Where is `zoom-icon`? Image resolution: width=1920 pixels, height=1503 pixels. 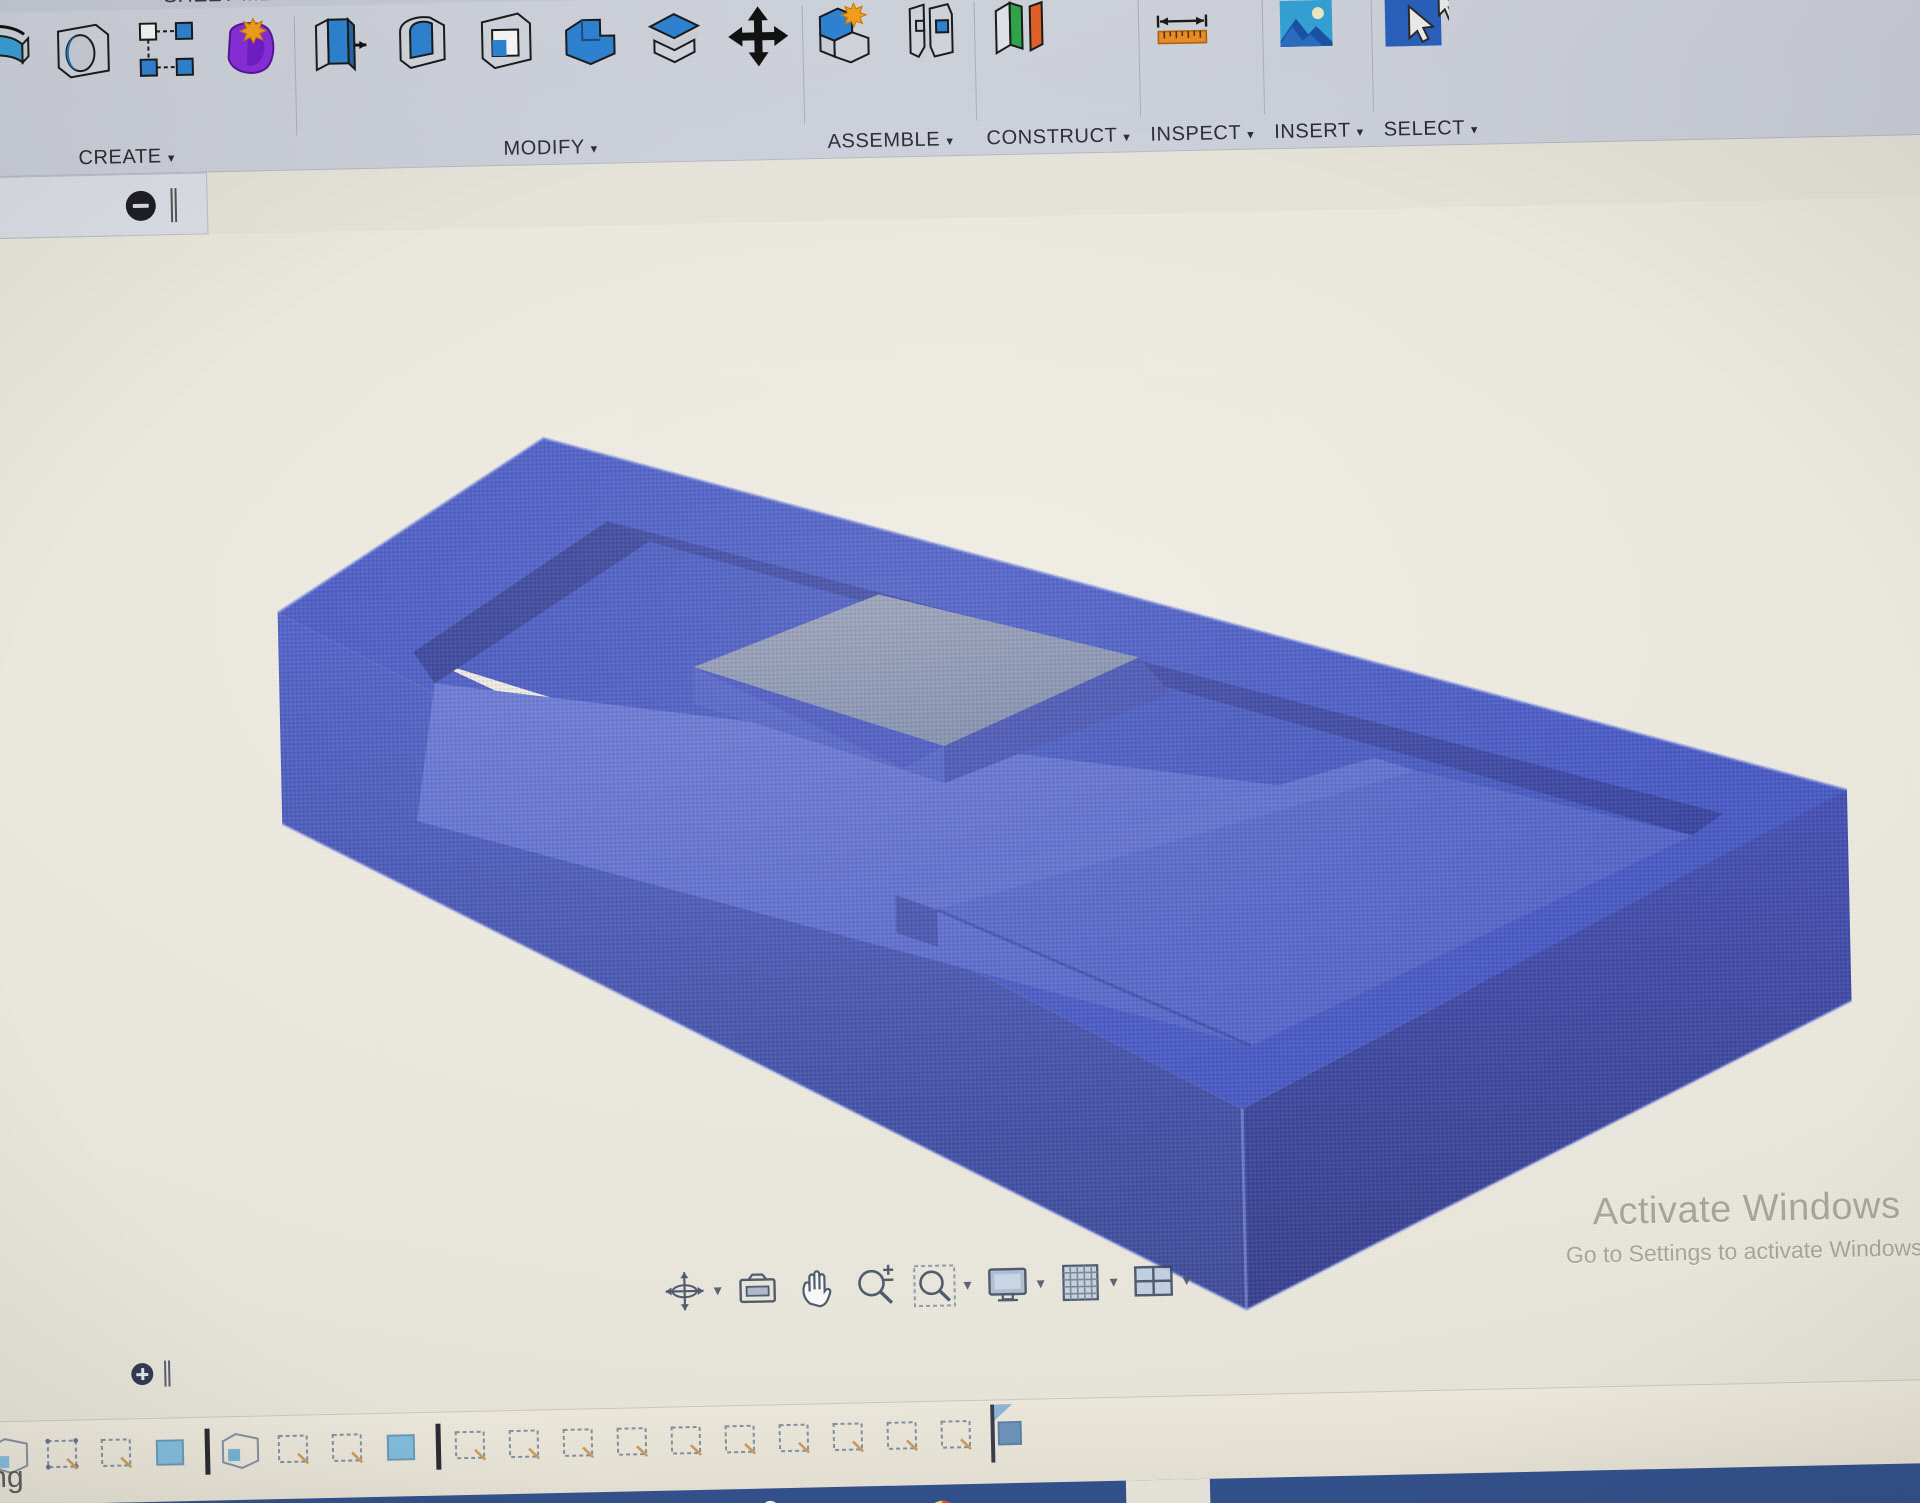
zoom-icon is located at coordinates (875, 1287).